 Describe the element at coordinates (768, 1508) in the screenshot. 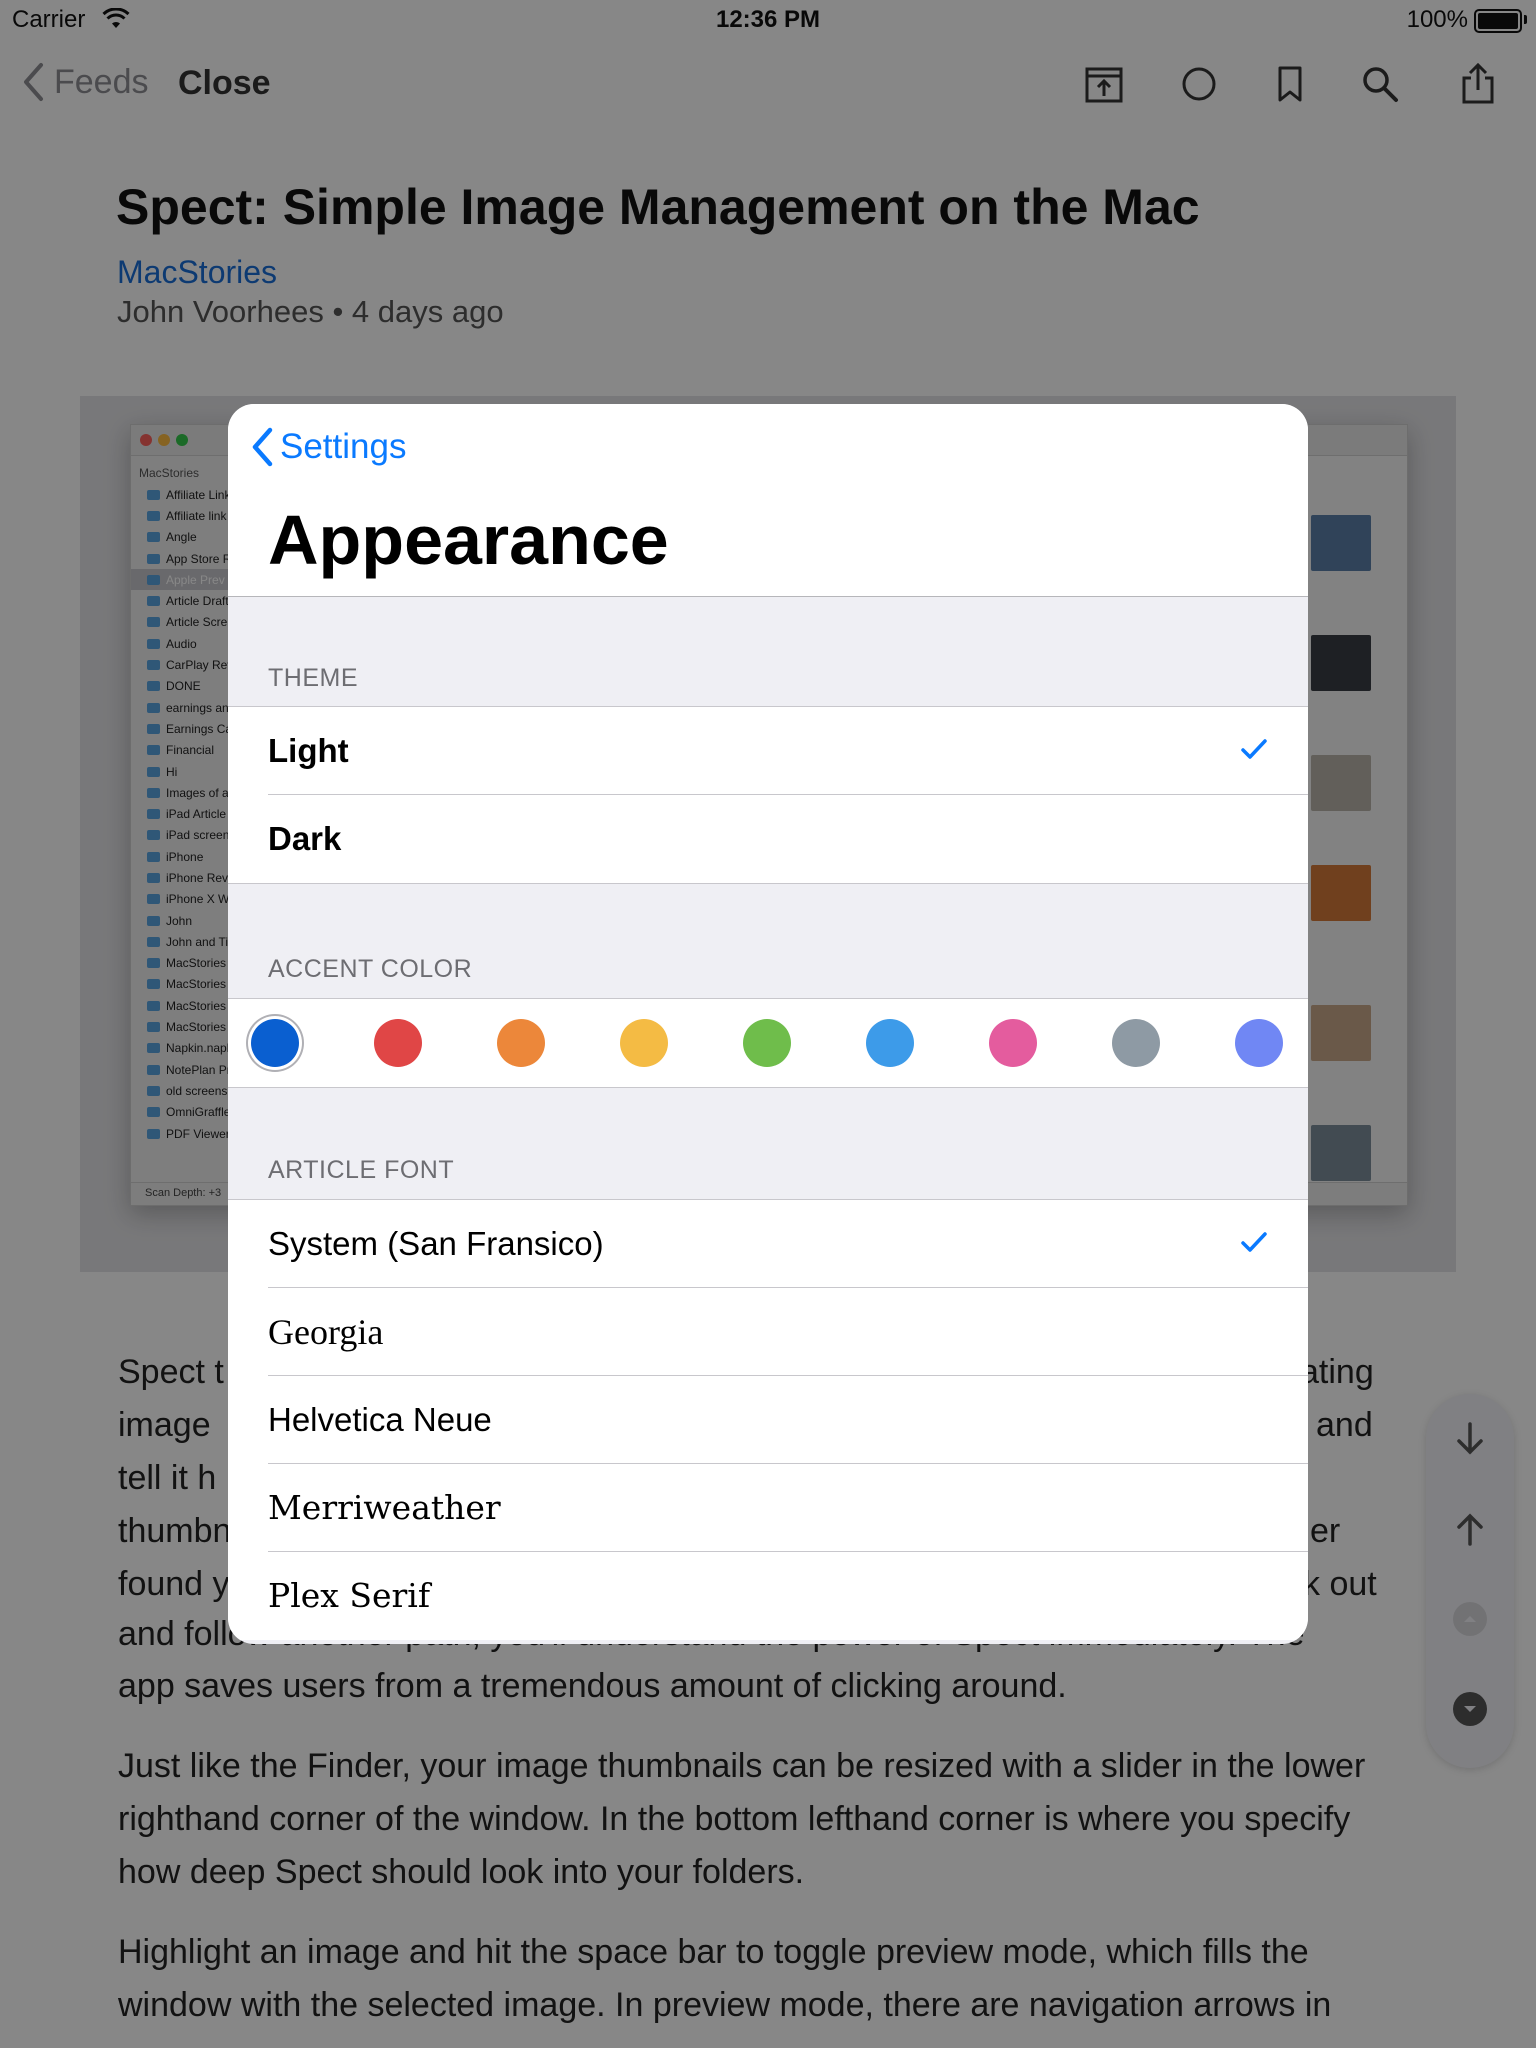

I see `font-option-merriweather: Merriweather` at that location.